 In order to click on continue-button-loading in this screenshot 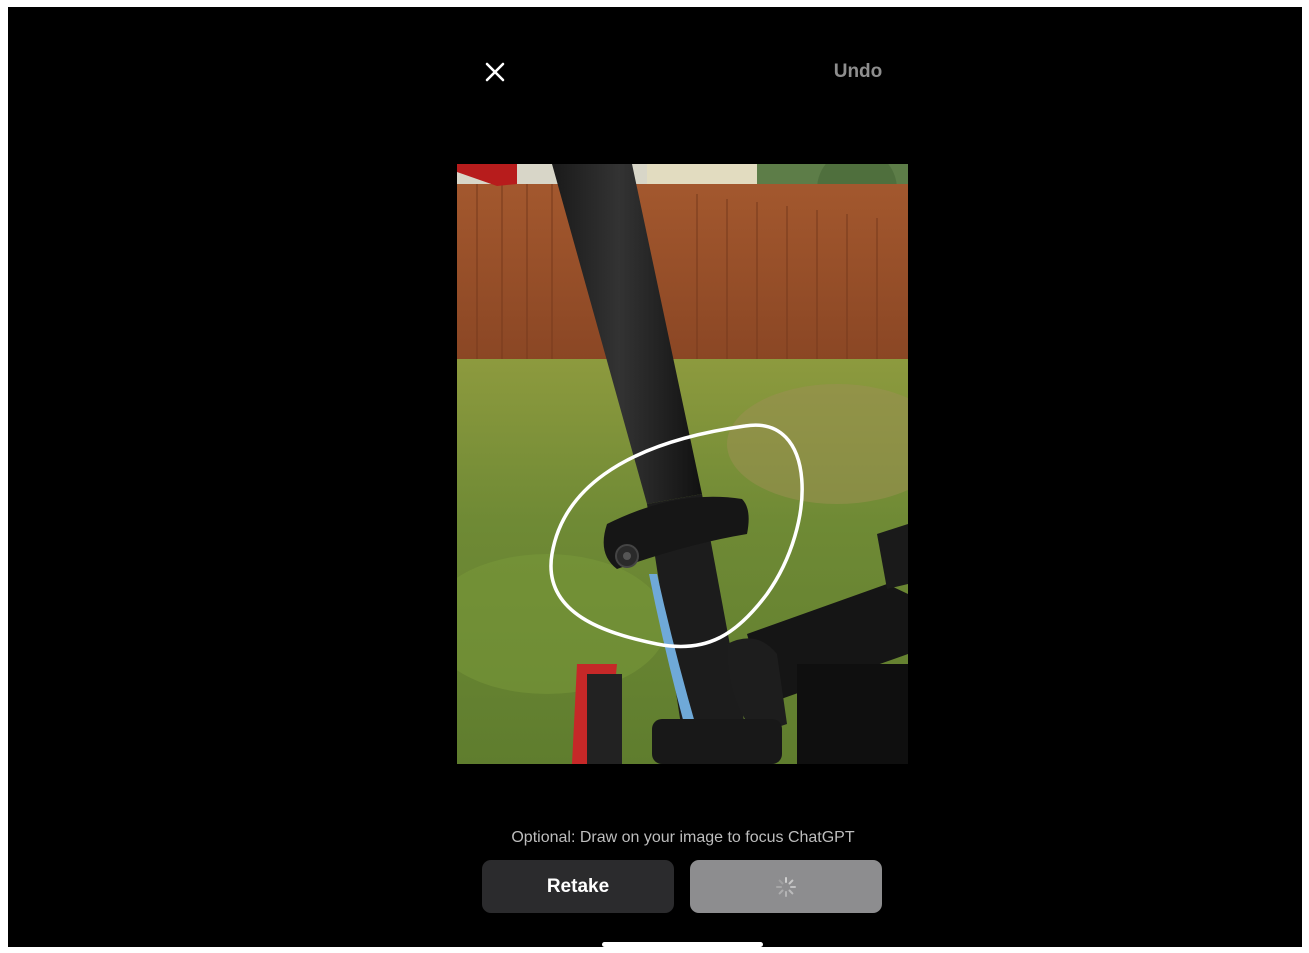, I will do `click(786, 886)`.